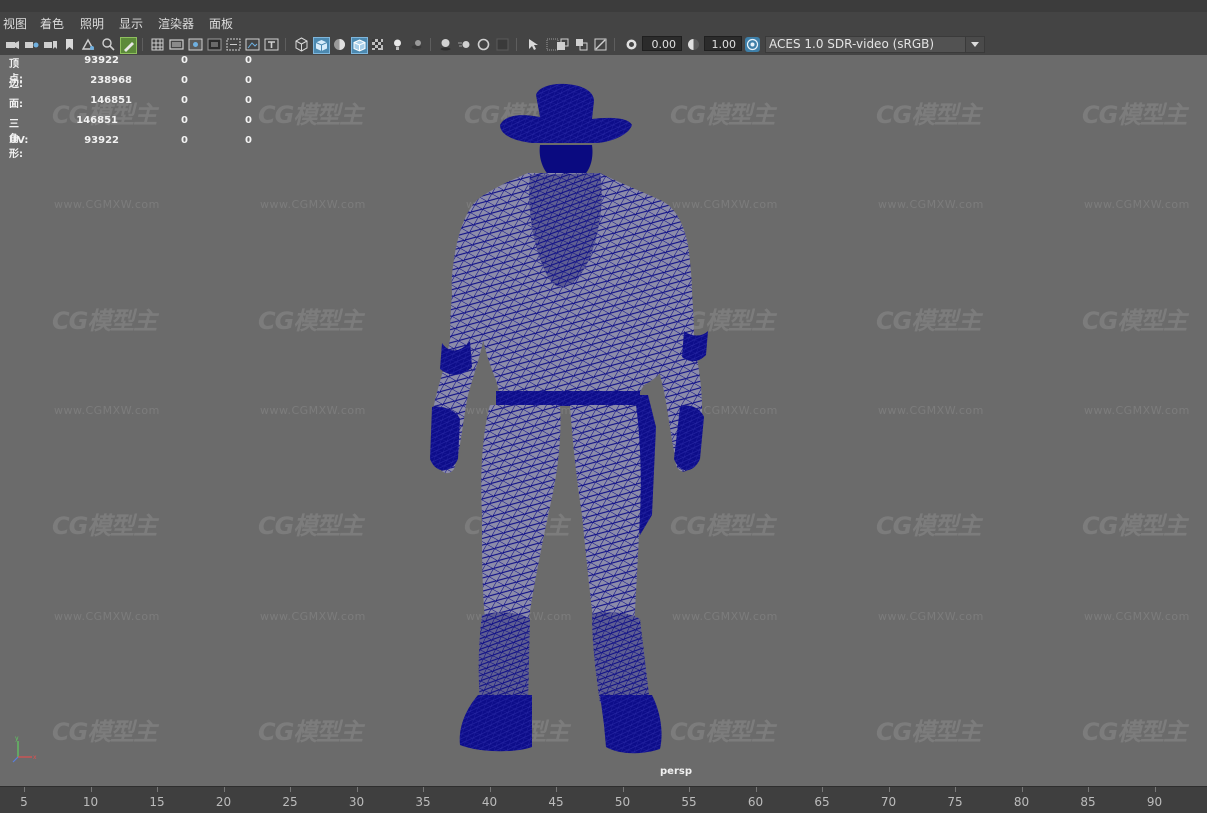 Image resolution: width=1207 pixels, height=813 pixels. I want to click on chevron-down-icon, so click(974, 44).